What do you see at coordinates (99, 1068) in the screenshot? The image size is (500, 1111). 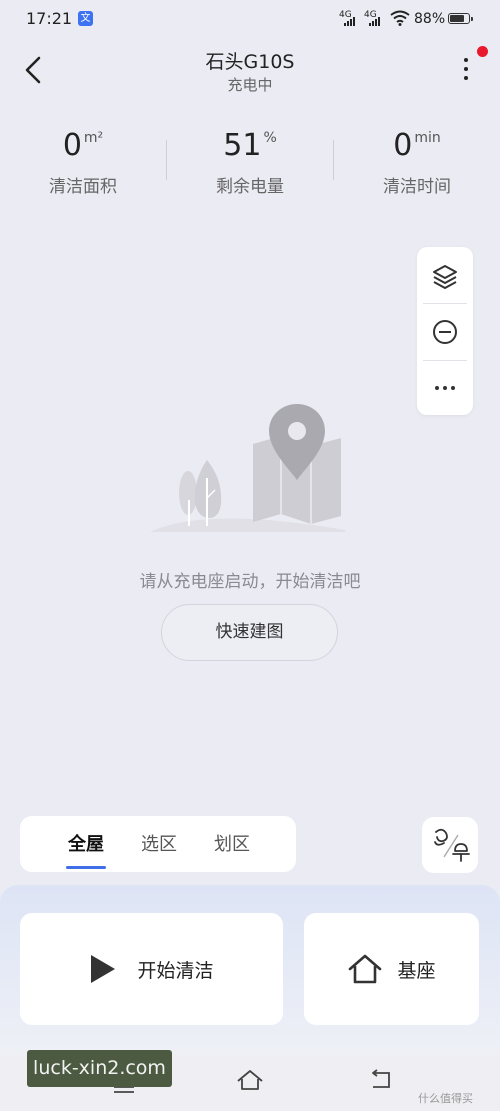 I see `watermark-label: luck-xin2.com` at bounding box center [99, 1068].